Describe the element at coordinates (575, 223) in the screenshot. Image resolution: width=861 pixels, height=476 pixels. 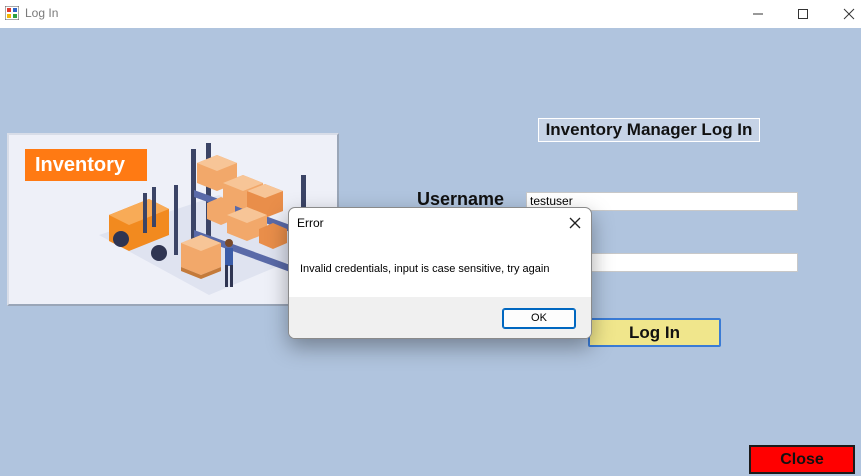
I see `dialog-close-icon` at that location.